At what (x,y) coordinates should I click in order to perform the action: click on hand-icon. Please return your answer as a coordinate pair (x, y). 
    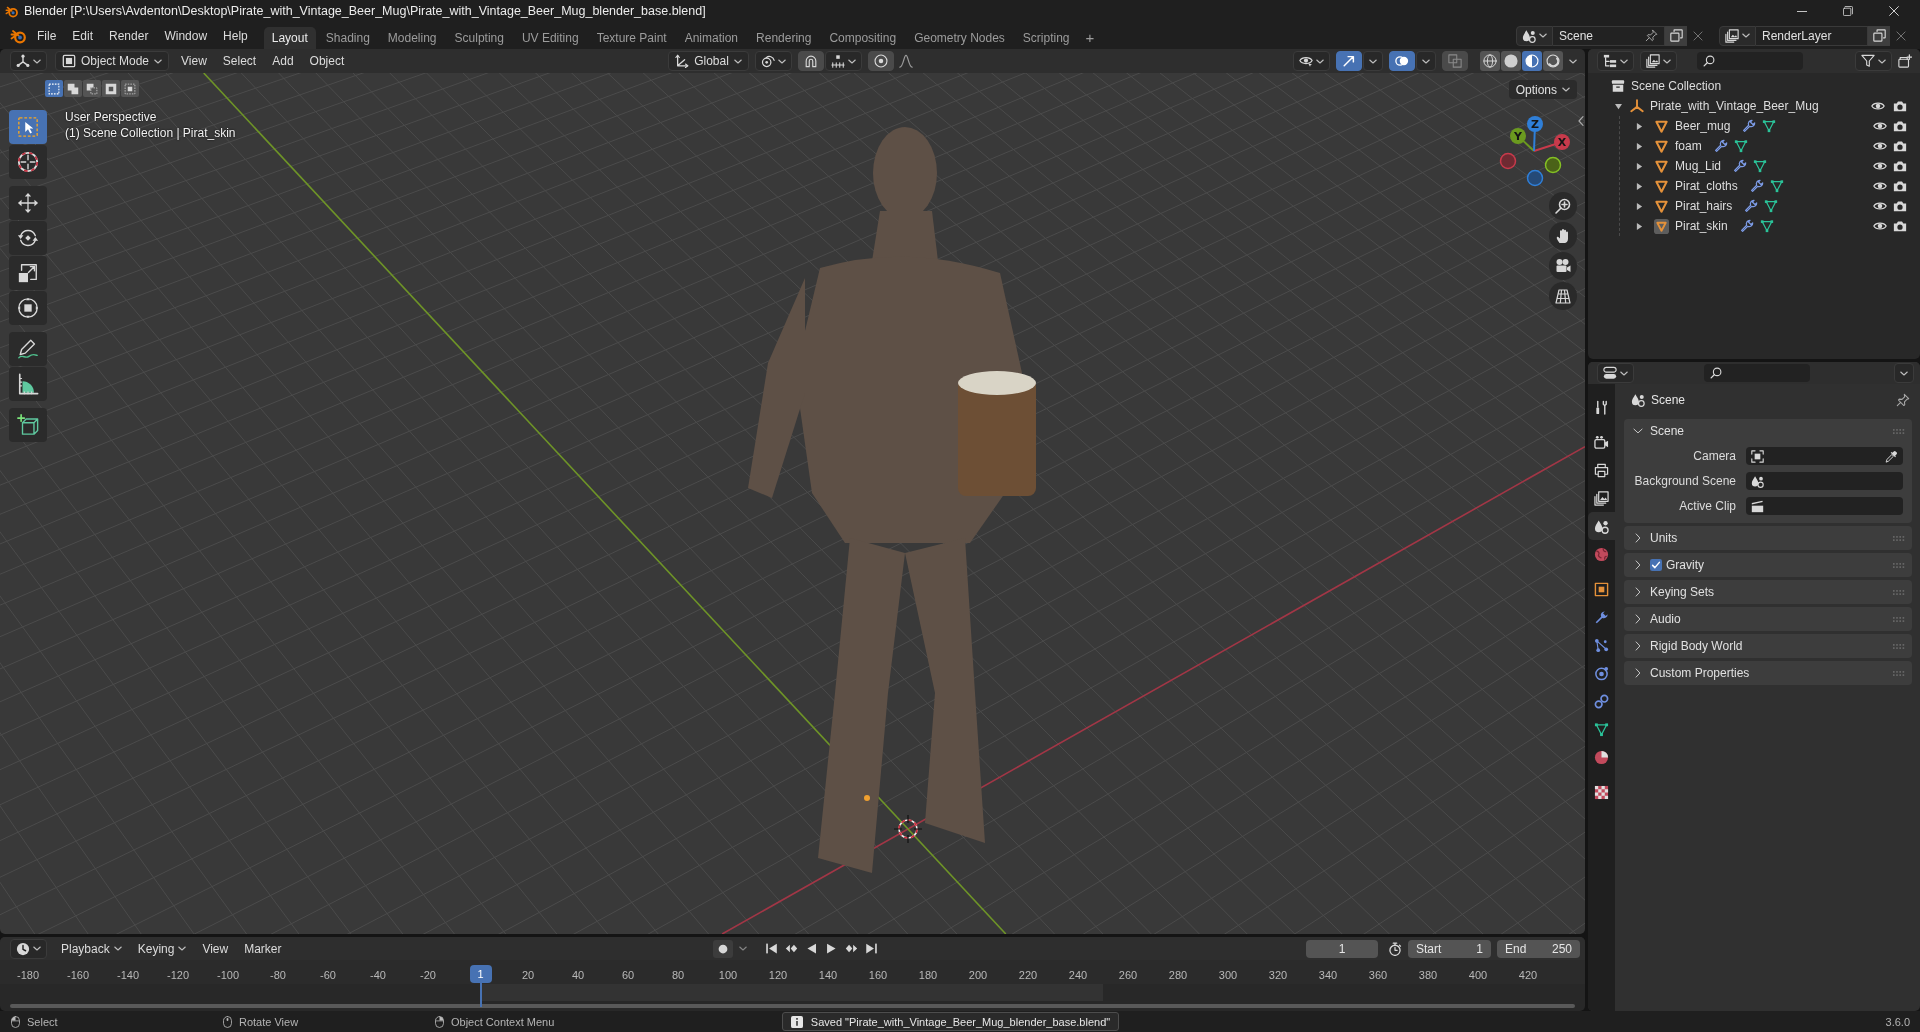
    Looking at the image, I should click on (1563, 236).